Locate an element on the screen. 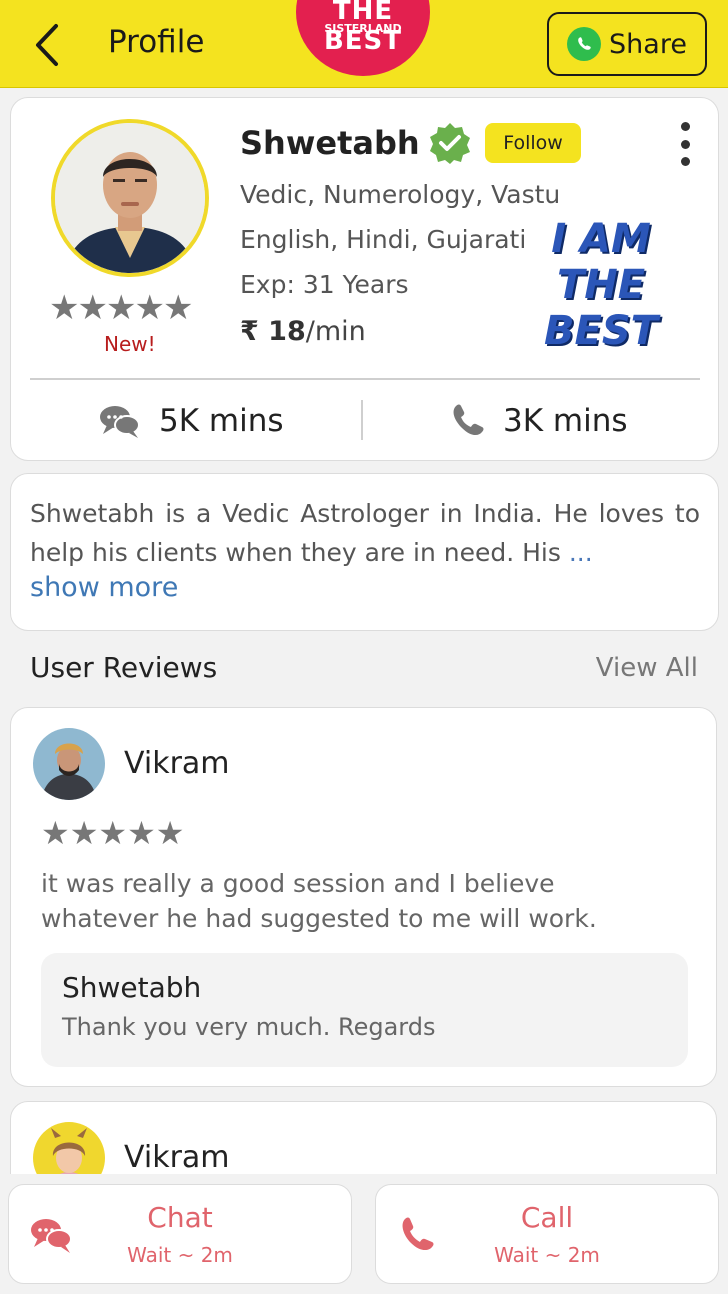  profile-avatar is located at coordinates (130, 198).